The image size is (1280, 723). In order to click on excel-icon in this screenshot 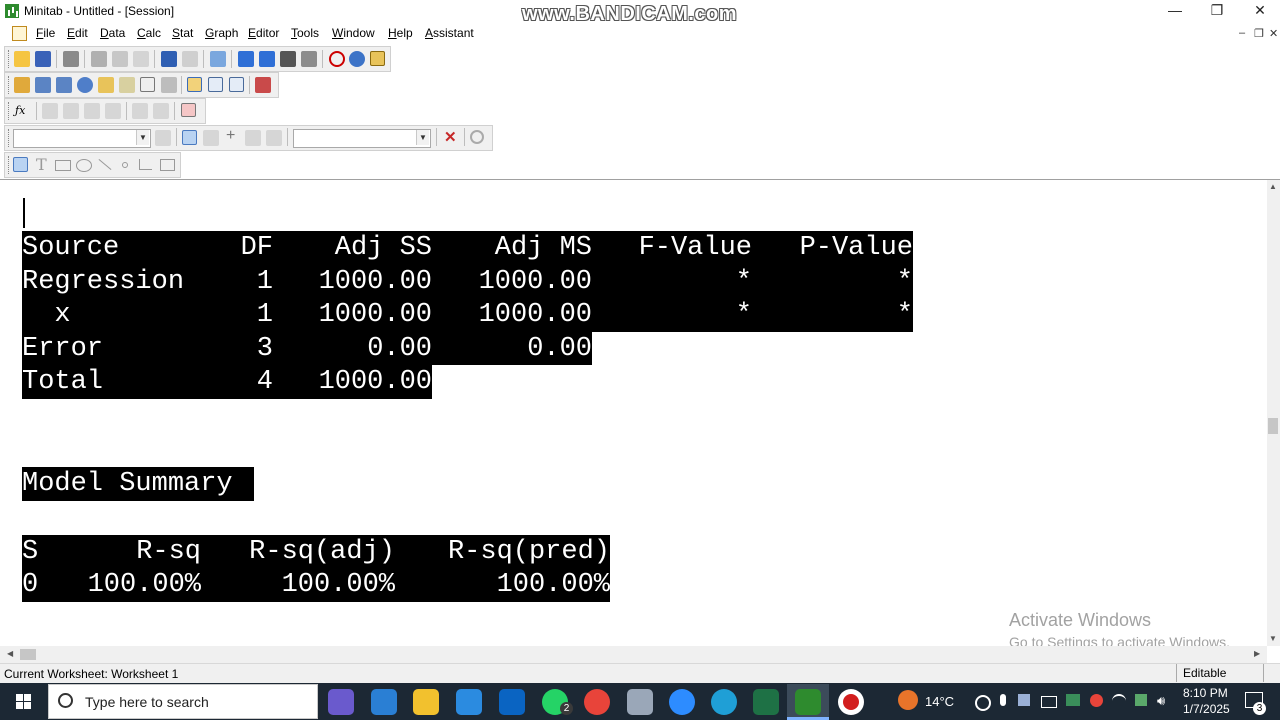, I will do `click(766, 702)`.